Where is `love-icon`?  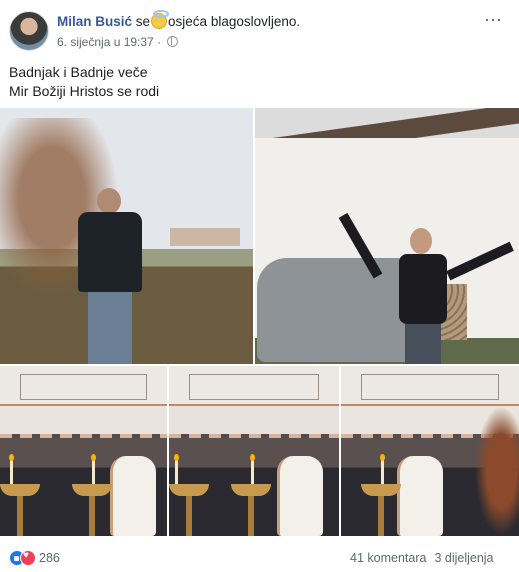 love-icon is located at coordinates (28, 558).